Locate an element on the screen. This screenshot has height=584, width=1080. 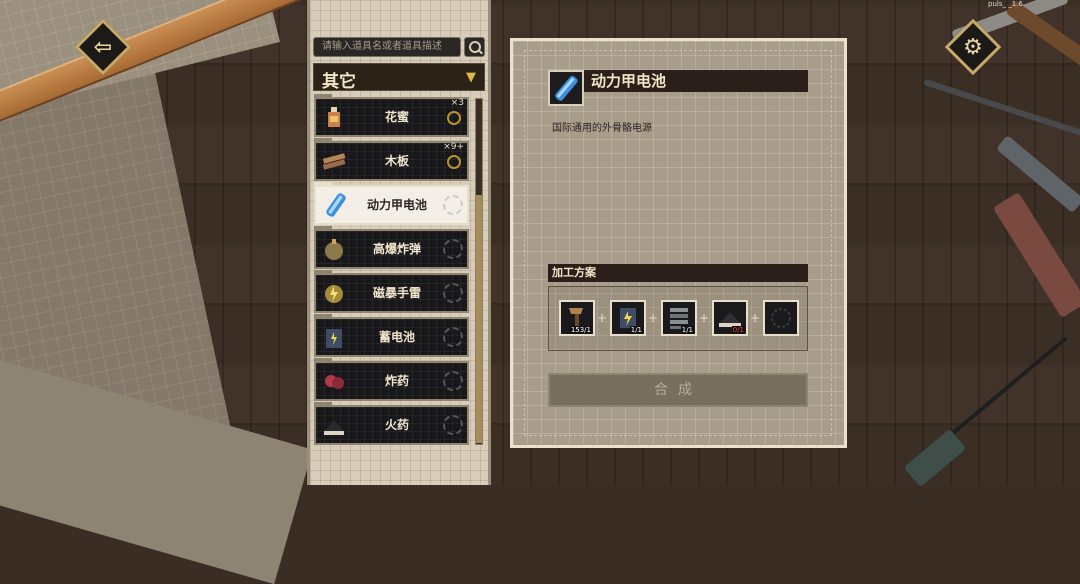
item-explosive: 炸药 is located at coordinates (391, 379).